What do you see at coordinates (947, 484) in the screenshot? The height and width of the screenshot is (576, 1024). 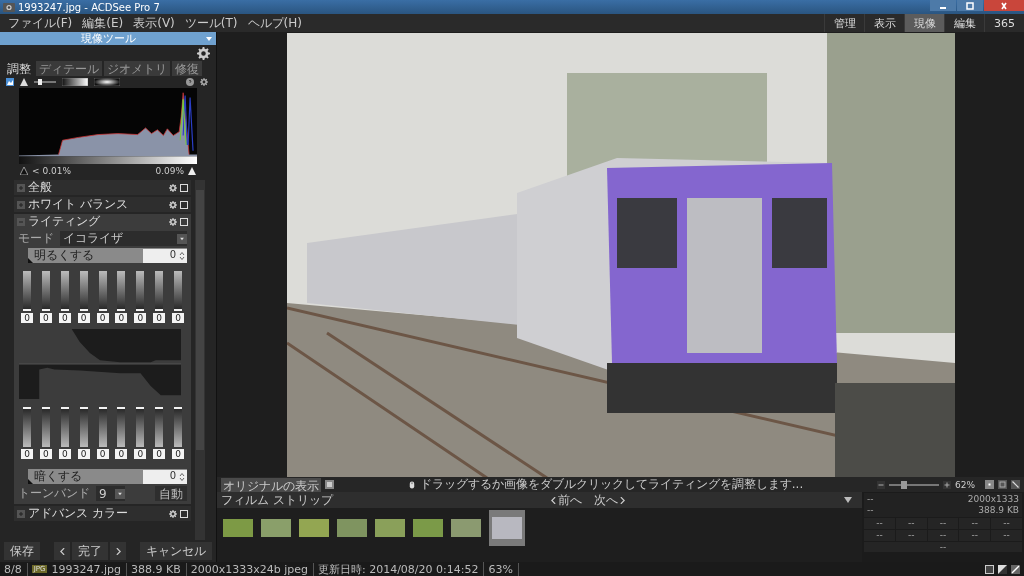 I see `zoom-in-icon` at bounding box center [947, 484].